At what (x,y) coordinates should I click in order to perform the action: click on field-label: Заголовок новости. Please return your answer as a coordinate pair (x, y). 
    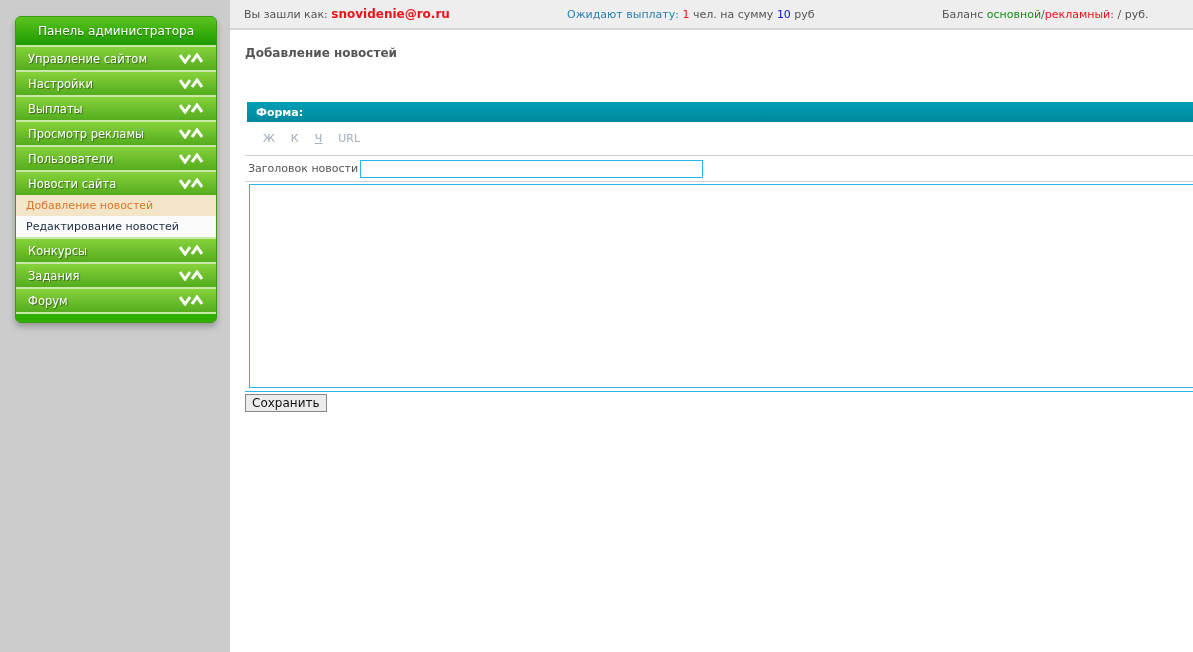
    Looking at the image, I should click on (303, 168).